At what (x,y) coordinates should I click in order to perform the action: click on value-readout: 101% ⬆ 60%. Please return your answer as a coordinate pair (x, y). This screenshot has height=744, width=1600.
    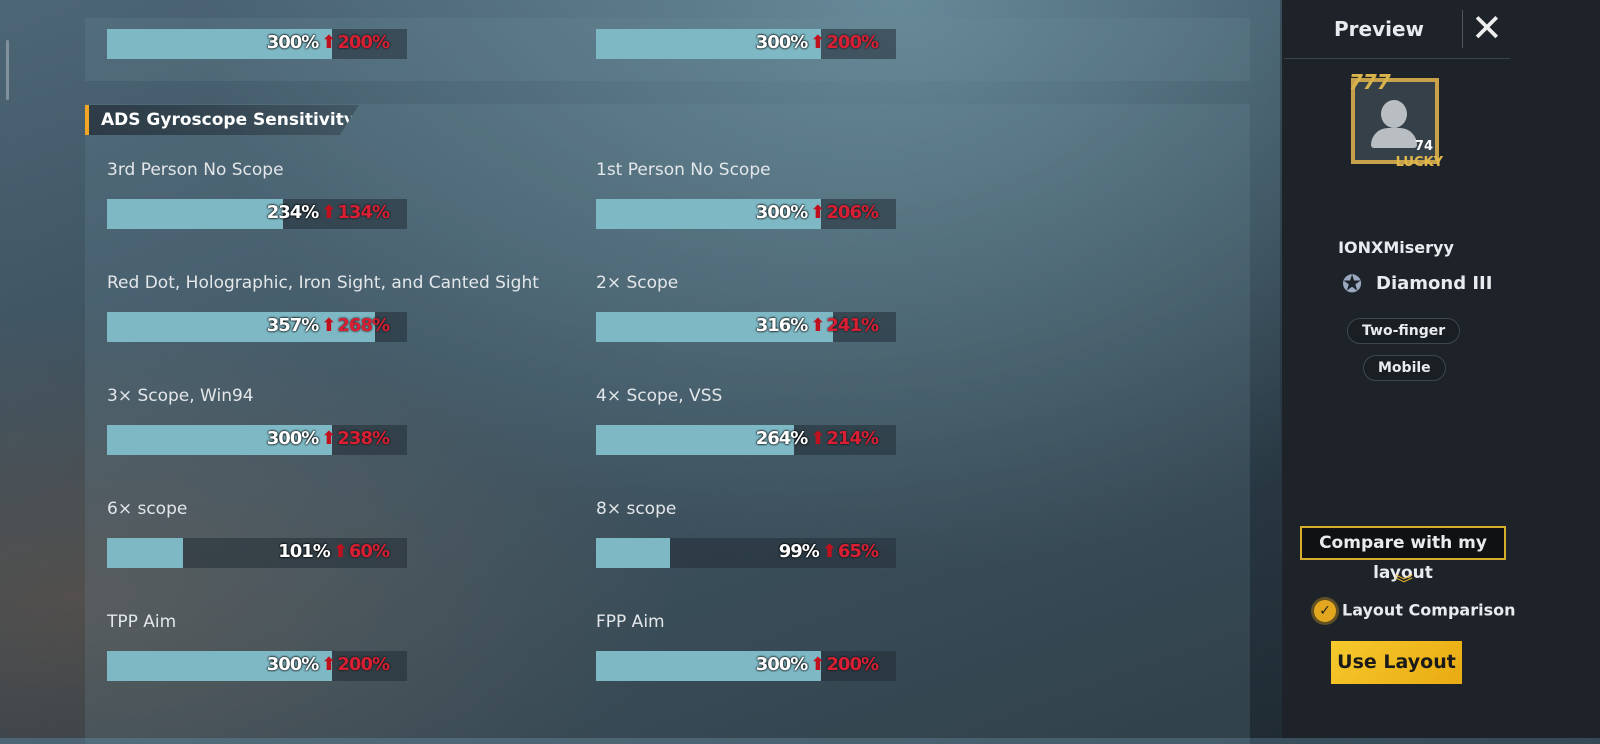
    Looking at the image, I should click on (334, 551).